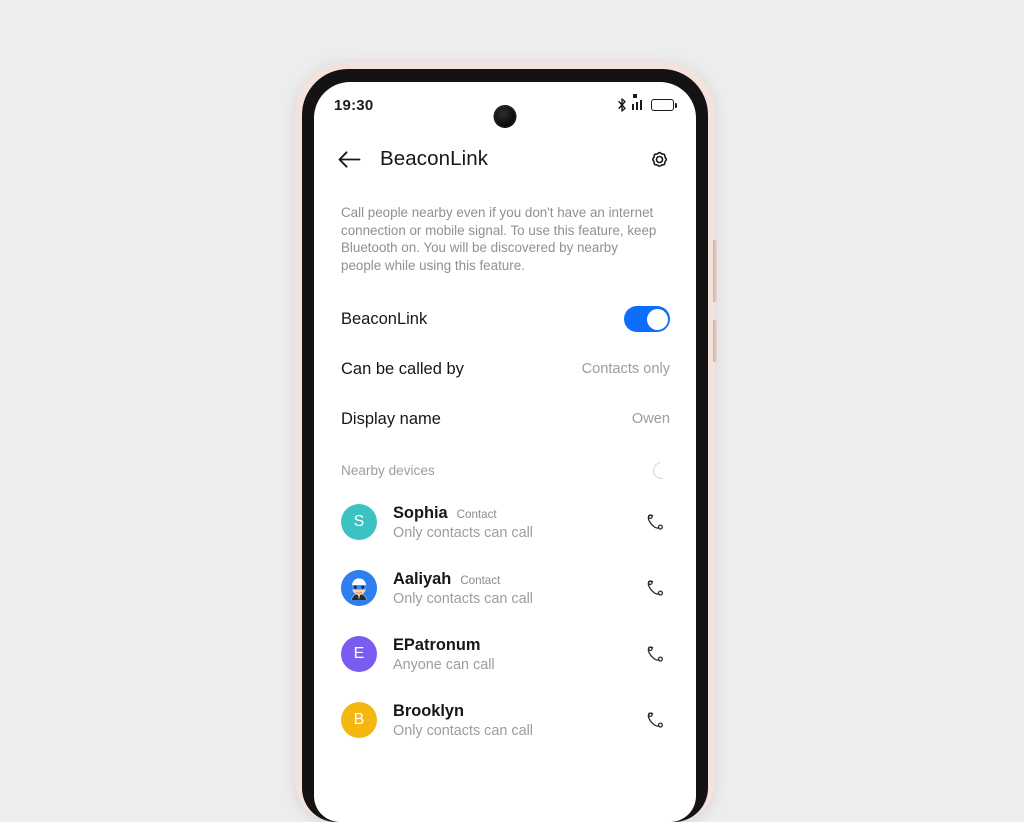 This screenshot has width=1024, height=822. I want to click on nearby-devices-header: Nearby devices, so click(505, 464).